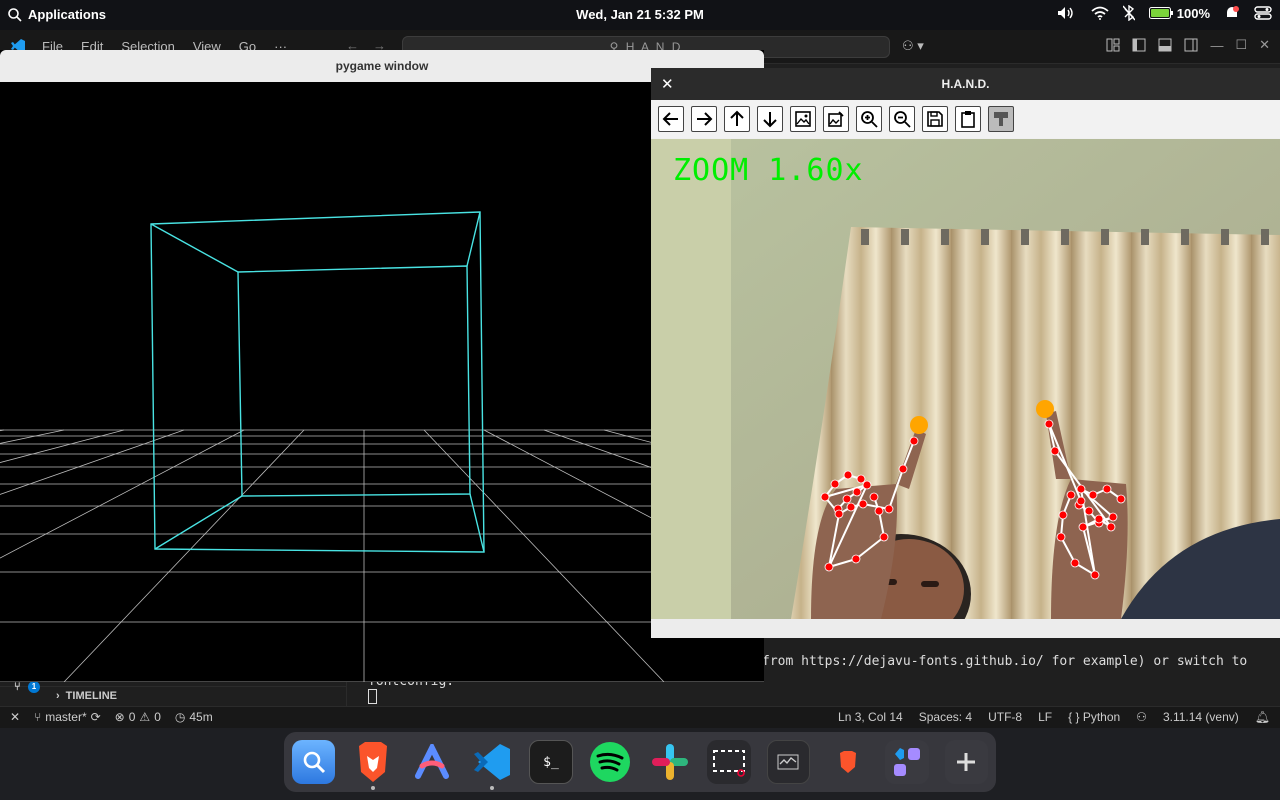  What do you see at coordinates (1262, 717) in the screenshot?
I see `notifications-icon: 🔔︎` at bounding box center [1262, 717].